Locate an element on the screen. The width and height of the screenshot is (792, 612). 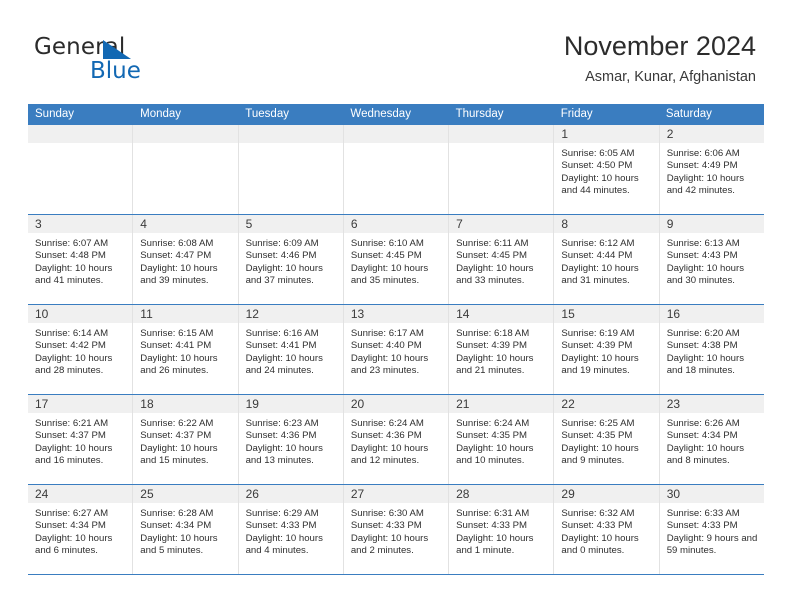
sunrise-text: Sunrise: 6:30 AM is located at coordinates (387, 513).